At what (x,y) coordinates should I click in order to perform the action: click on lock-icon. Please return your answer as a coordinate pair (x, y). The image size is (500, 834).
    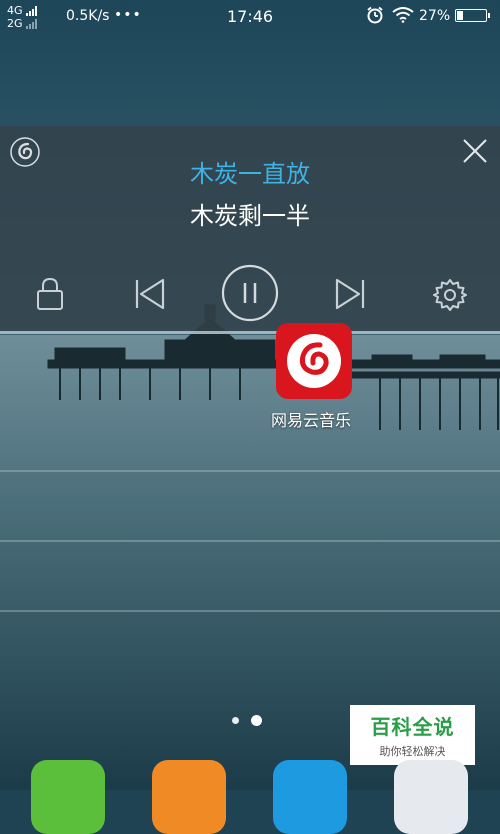
    Looking at the image, I should click on (50, 294).